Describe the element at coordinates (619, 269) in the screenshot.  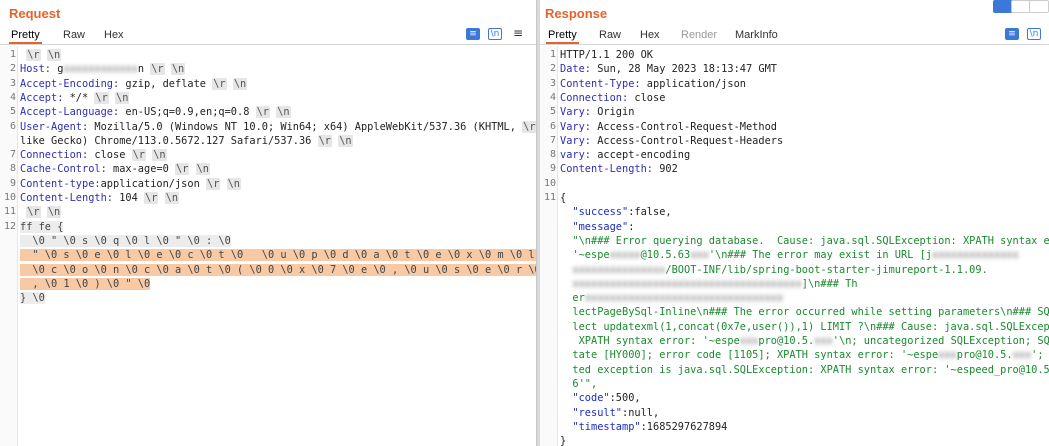
I see `redacted-text: xxxxxxxxxxxxxxx` at that location.